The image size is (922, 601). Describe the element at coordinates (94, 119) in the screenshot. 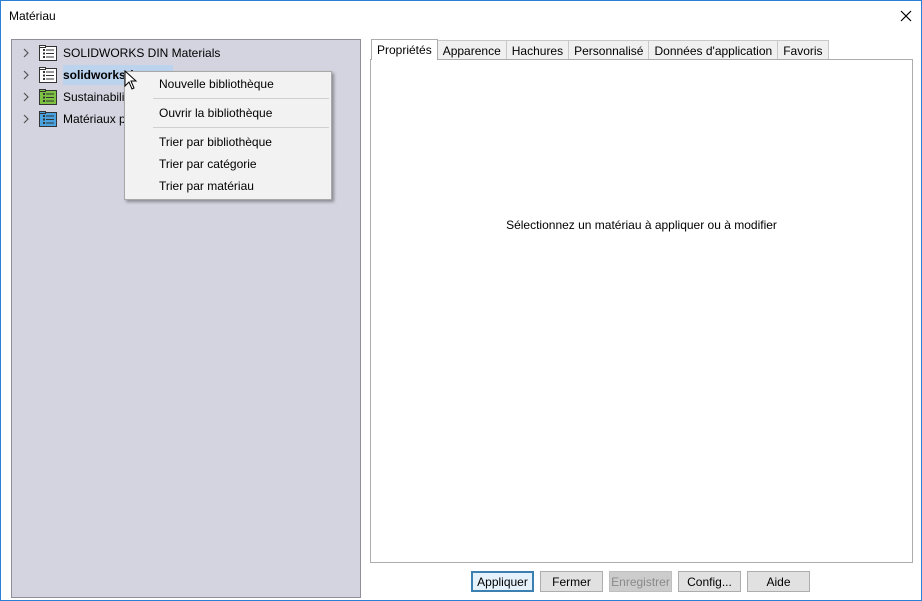

I see `tree-item-label: Matériaux p` at that location.